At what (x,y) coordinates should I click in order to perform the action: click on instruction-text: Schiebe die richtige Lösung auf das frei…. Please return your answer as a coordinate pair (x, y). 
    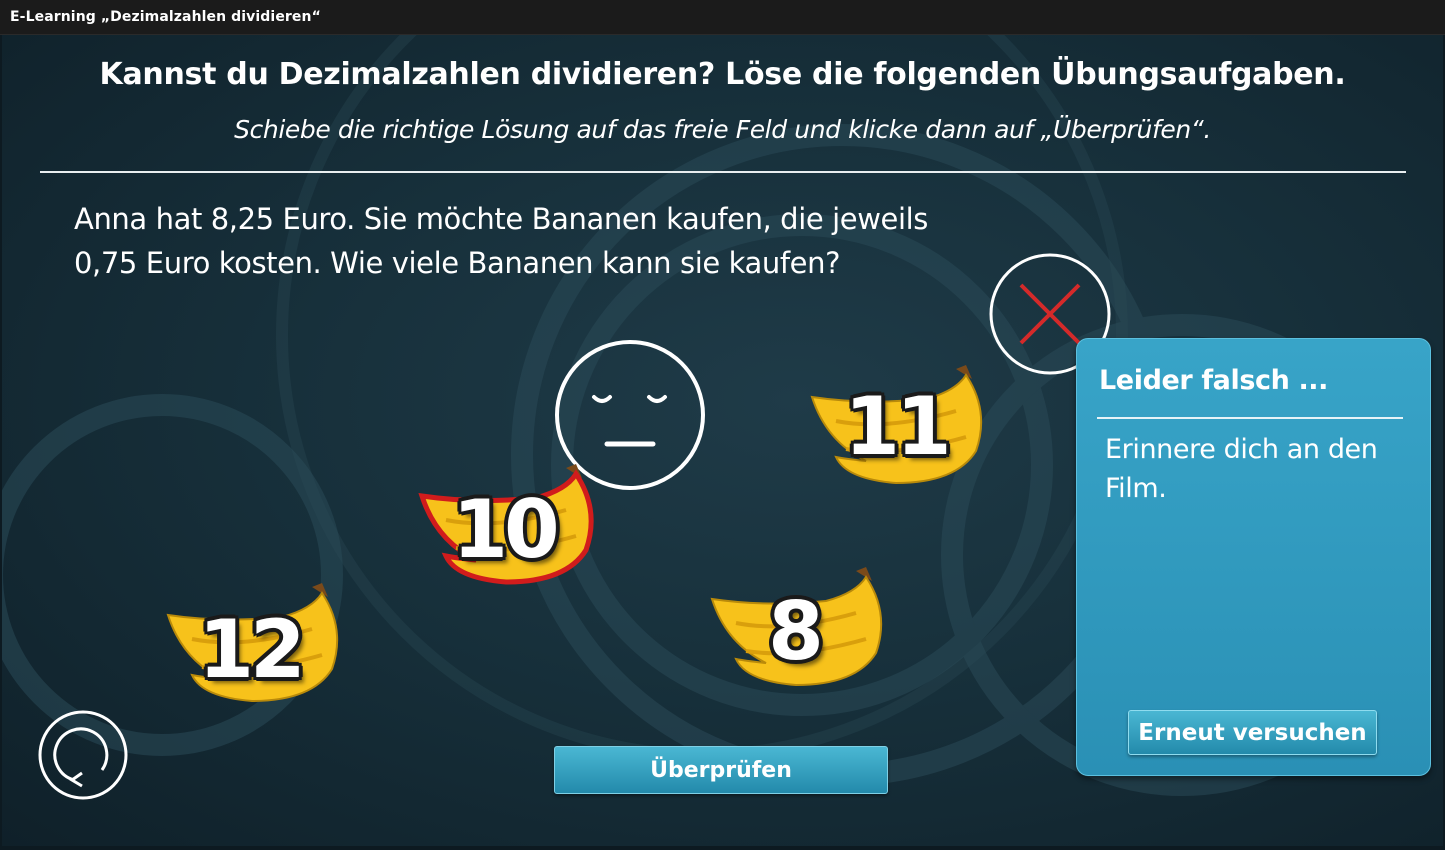
    Looking at the image, I should click on (722, 129).